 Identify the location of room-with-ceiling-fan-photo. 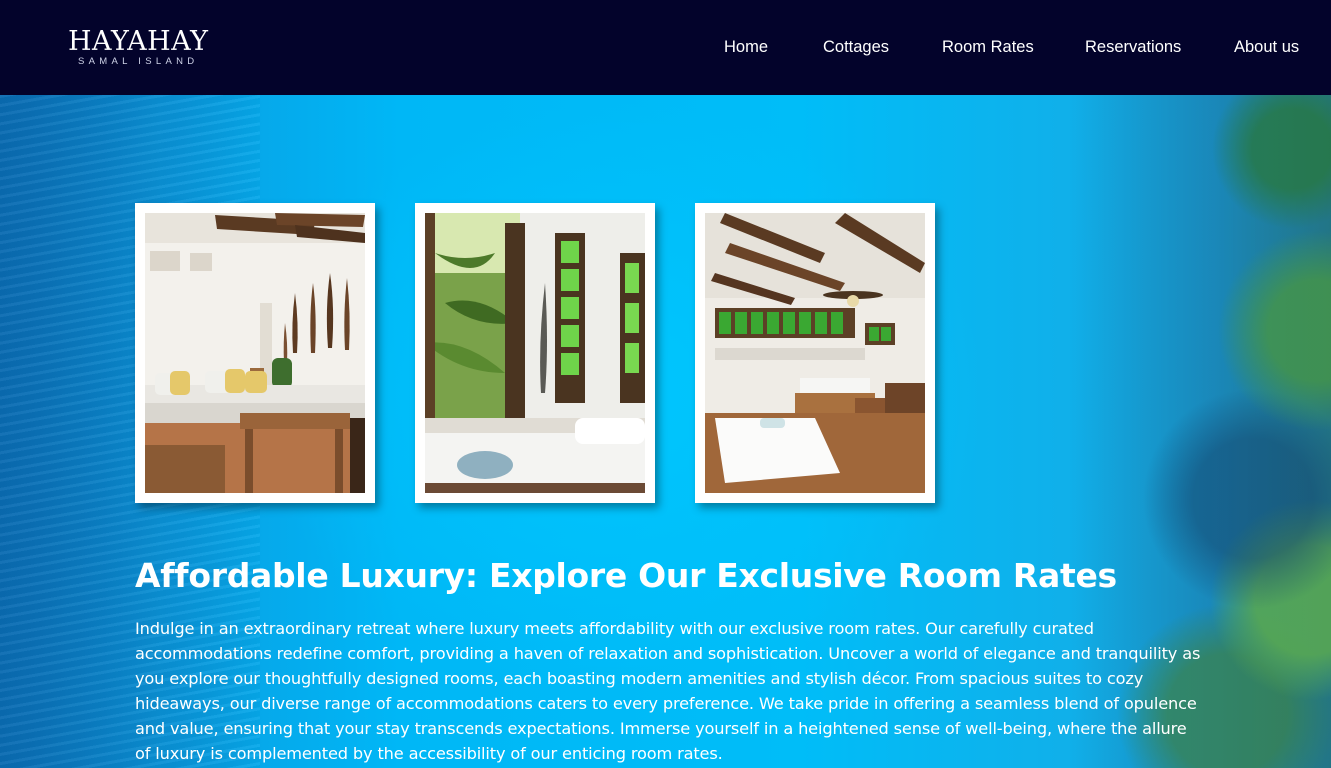
(815, 353).